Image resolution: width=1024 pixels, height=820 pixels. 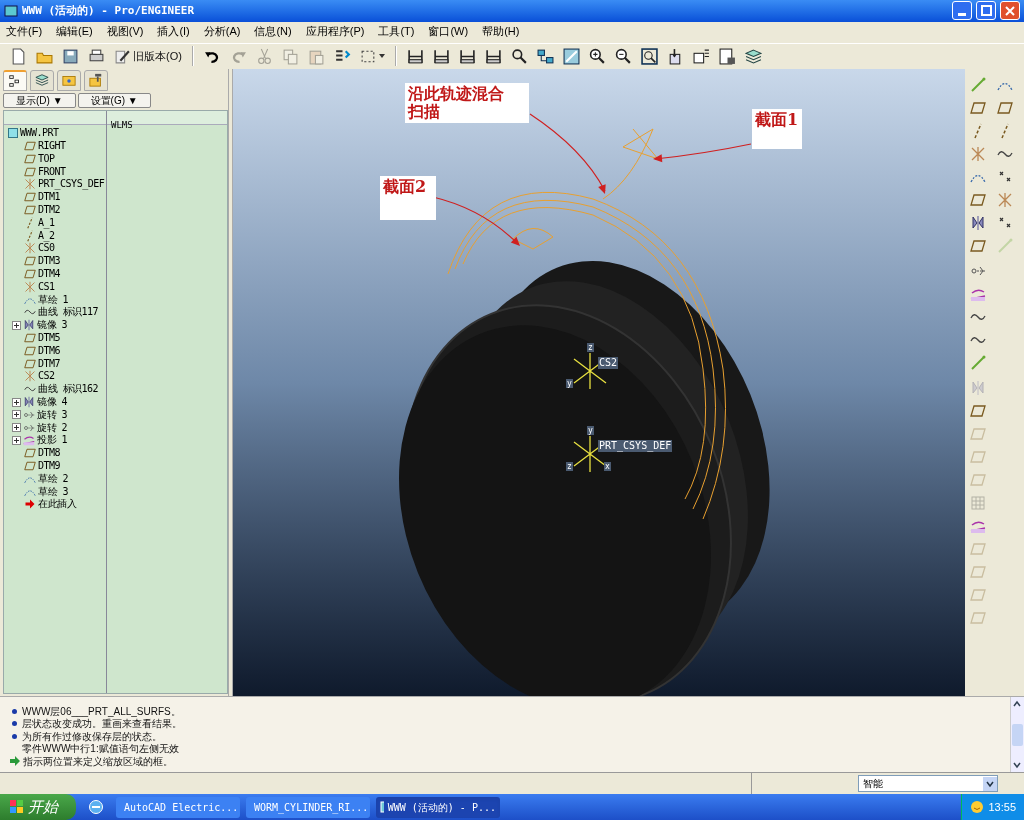 What do you see at coordinates (335, 31) in the screenshot?
I see `menu-item: 应用程序(P)` at bounding box center [335, 31].